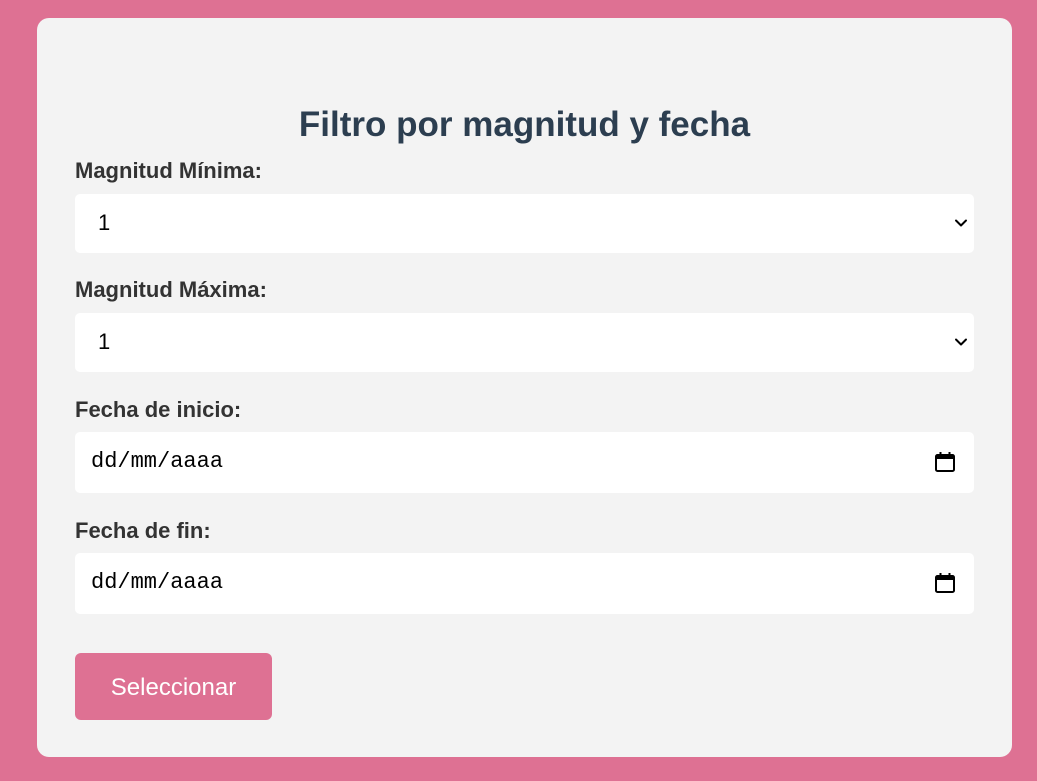 The width and height of the screenshot is (1037, 781). I want to click on end-date-placeholder: dd/mm/aaaa, so click(157, 582).